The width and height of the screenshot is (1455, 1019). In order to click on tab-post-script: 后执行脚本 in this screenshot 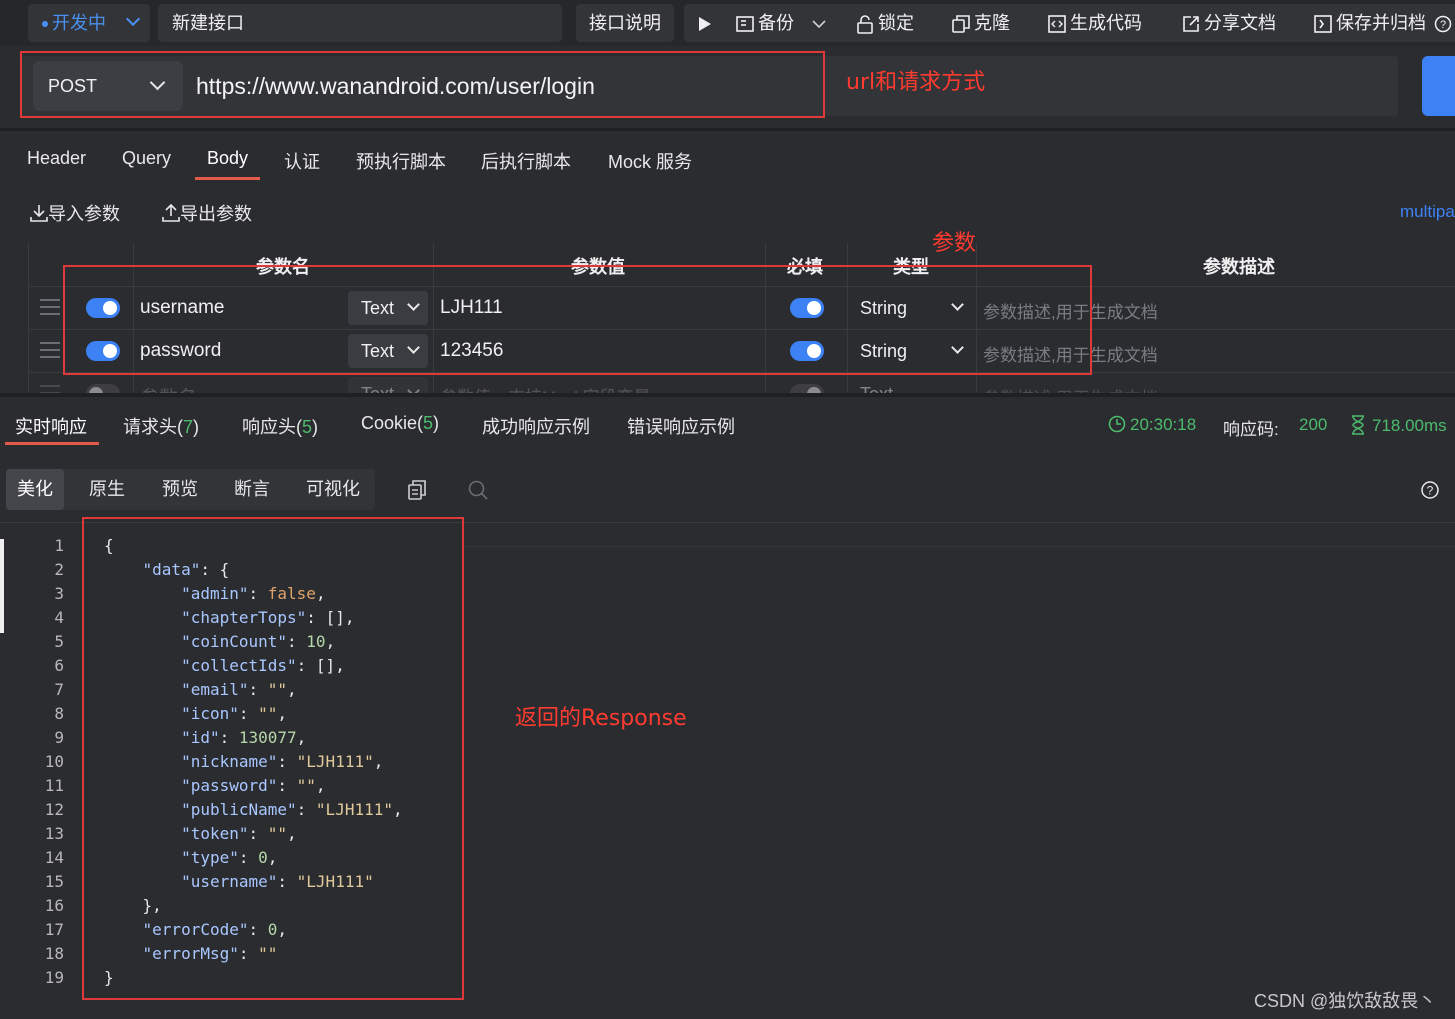, I will do `click(526, 161)`.